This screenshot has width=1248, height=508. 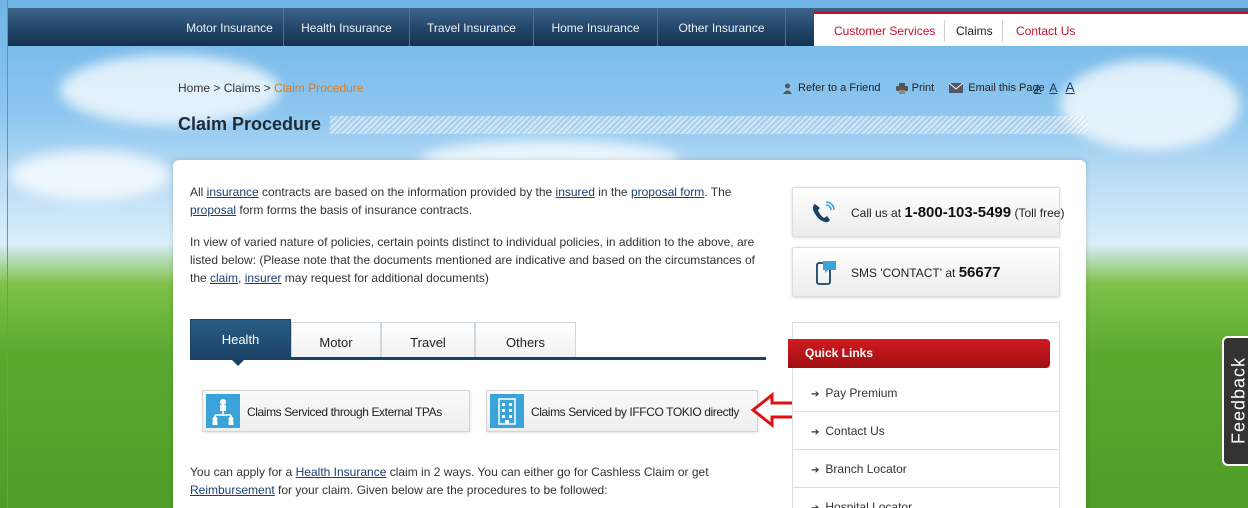 What do you see at coordinates (1069, 87) in the screenshot?
I see `font-size-large: A` at bounding box center [1069, 87].